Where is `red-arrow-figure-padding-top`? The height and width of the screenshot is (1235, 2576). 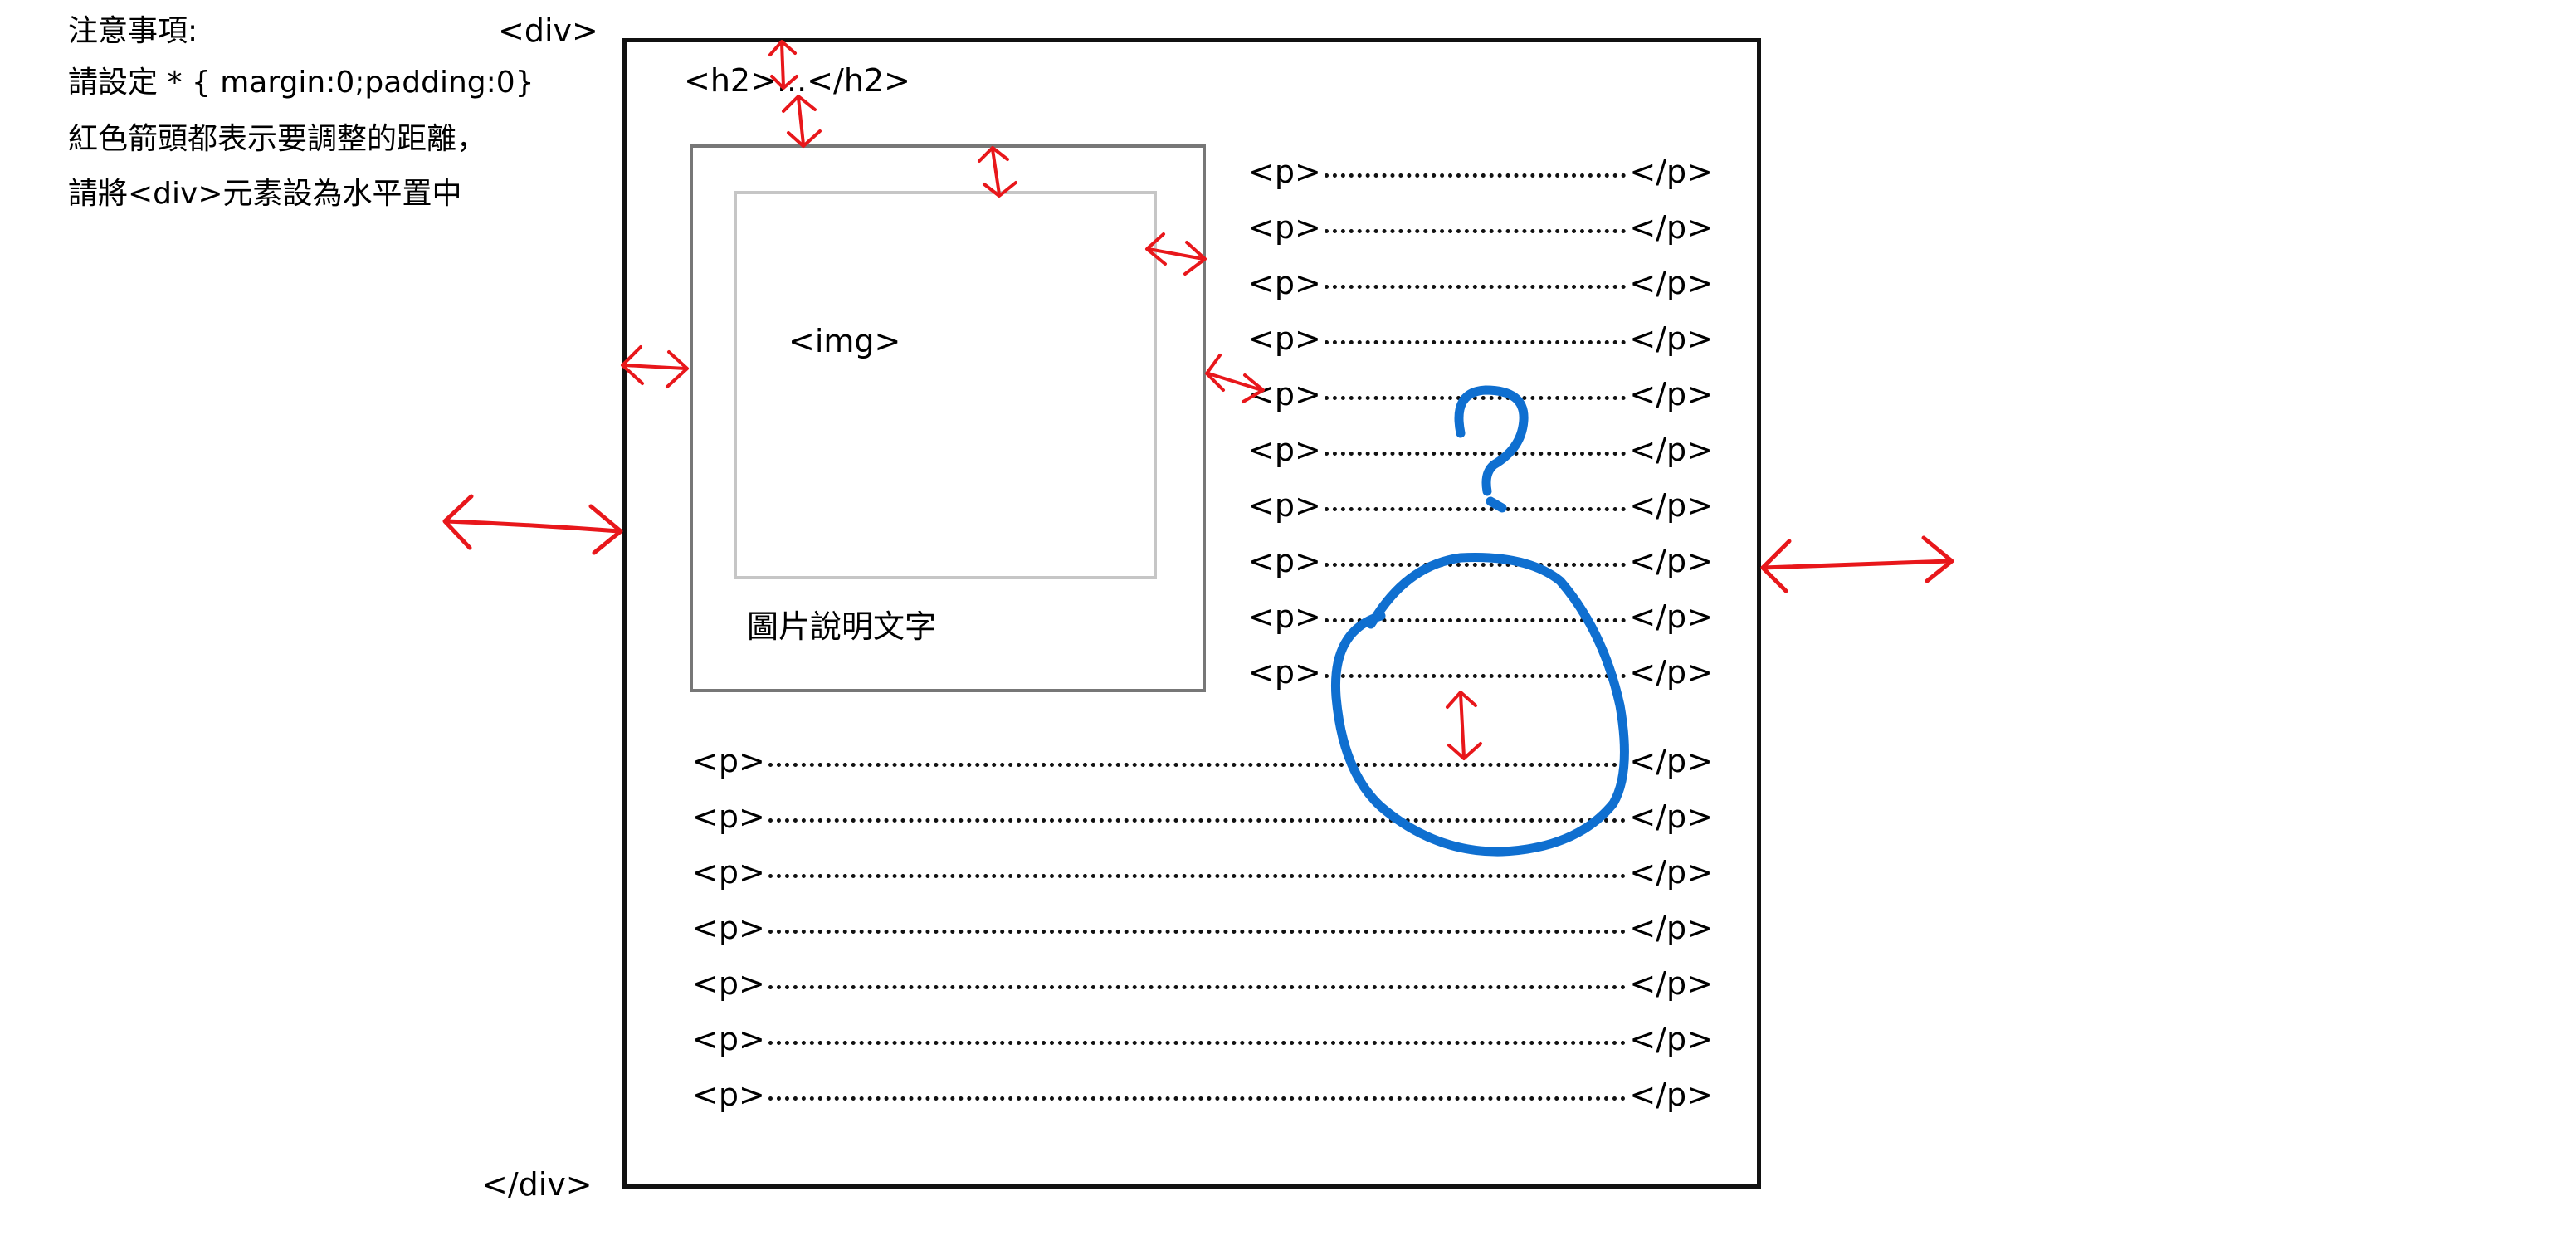 red-arrow-figure-padding-top is located at coordinates (998, 172).